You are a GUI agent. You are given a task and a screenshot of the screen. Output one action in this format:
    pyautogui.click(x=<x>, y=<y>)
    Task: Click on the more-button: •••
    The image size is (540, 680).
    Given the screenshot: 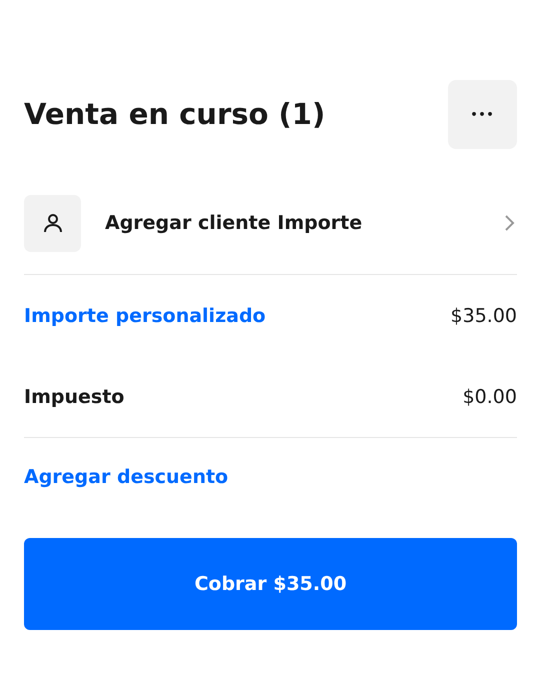 What is the action you would take?
    pyautogui.click(x=482, y=114)
    